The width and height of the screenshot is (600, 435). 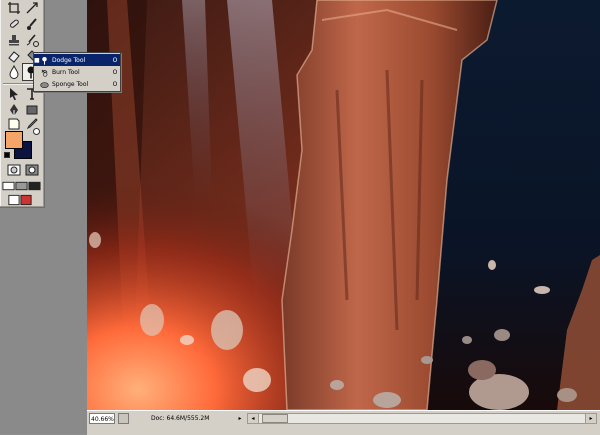 I want to click on zoom-level-field: 40.66%, so click(x=102, y=418).